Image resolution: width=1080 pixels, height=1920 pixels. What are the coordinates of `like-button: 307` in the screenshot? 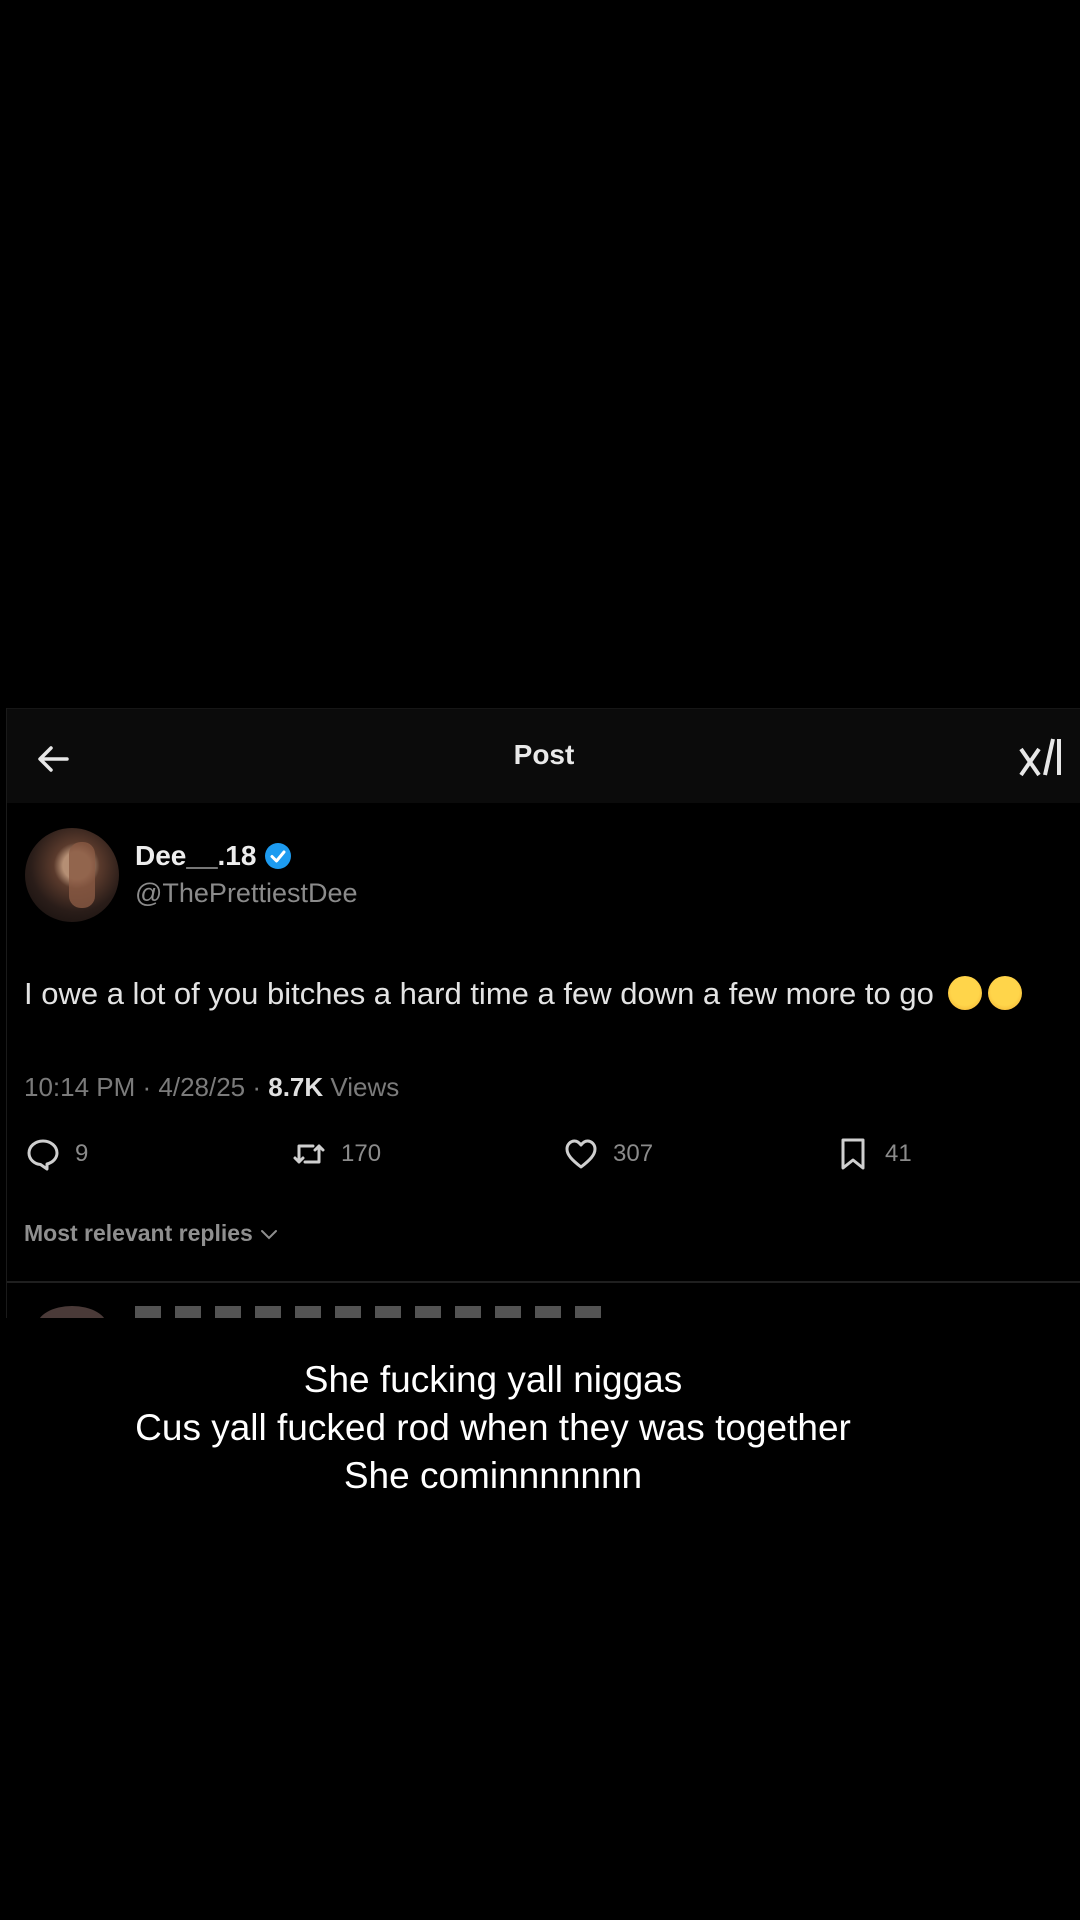 It's located at (608, 1154).